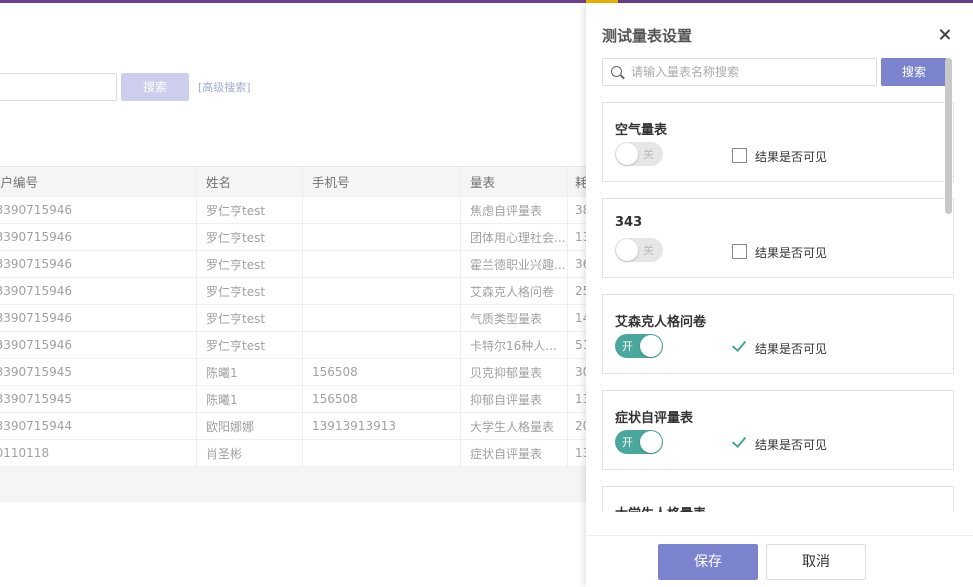 This screenshot has width=973, height=587. I want to click on scale-search-box, so click(739, 72).